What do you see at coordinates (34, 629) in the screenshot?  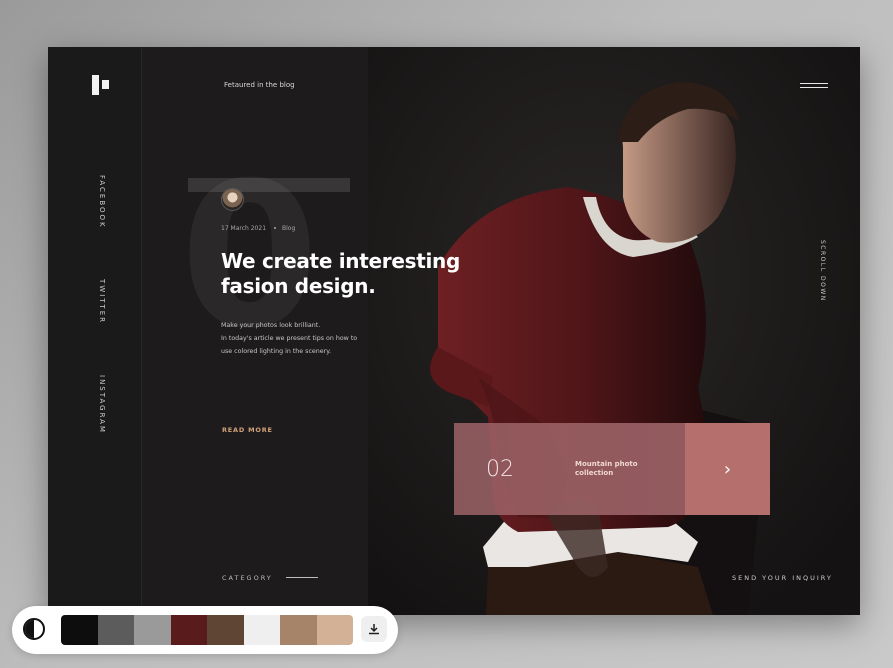 I see `contrast-icon` at bounding box center [34, 629].